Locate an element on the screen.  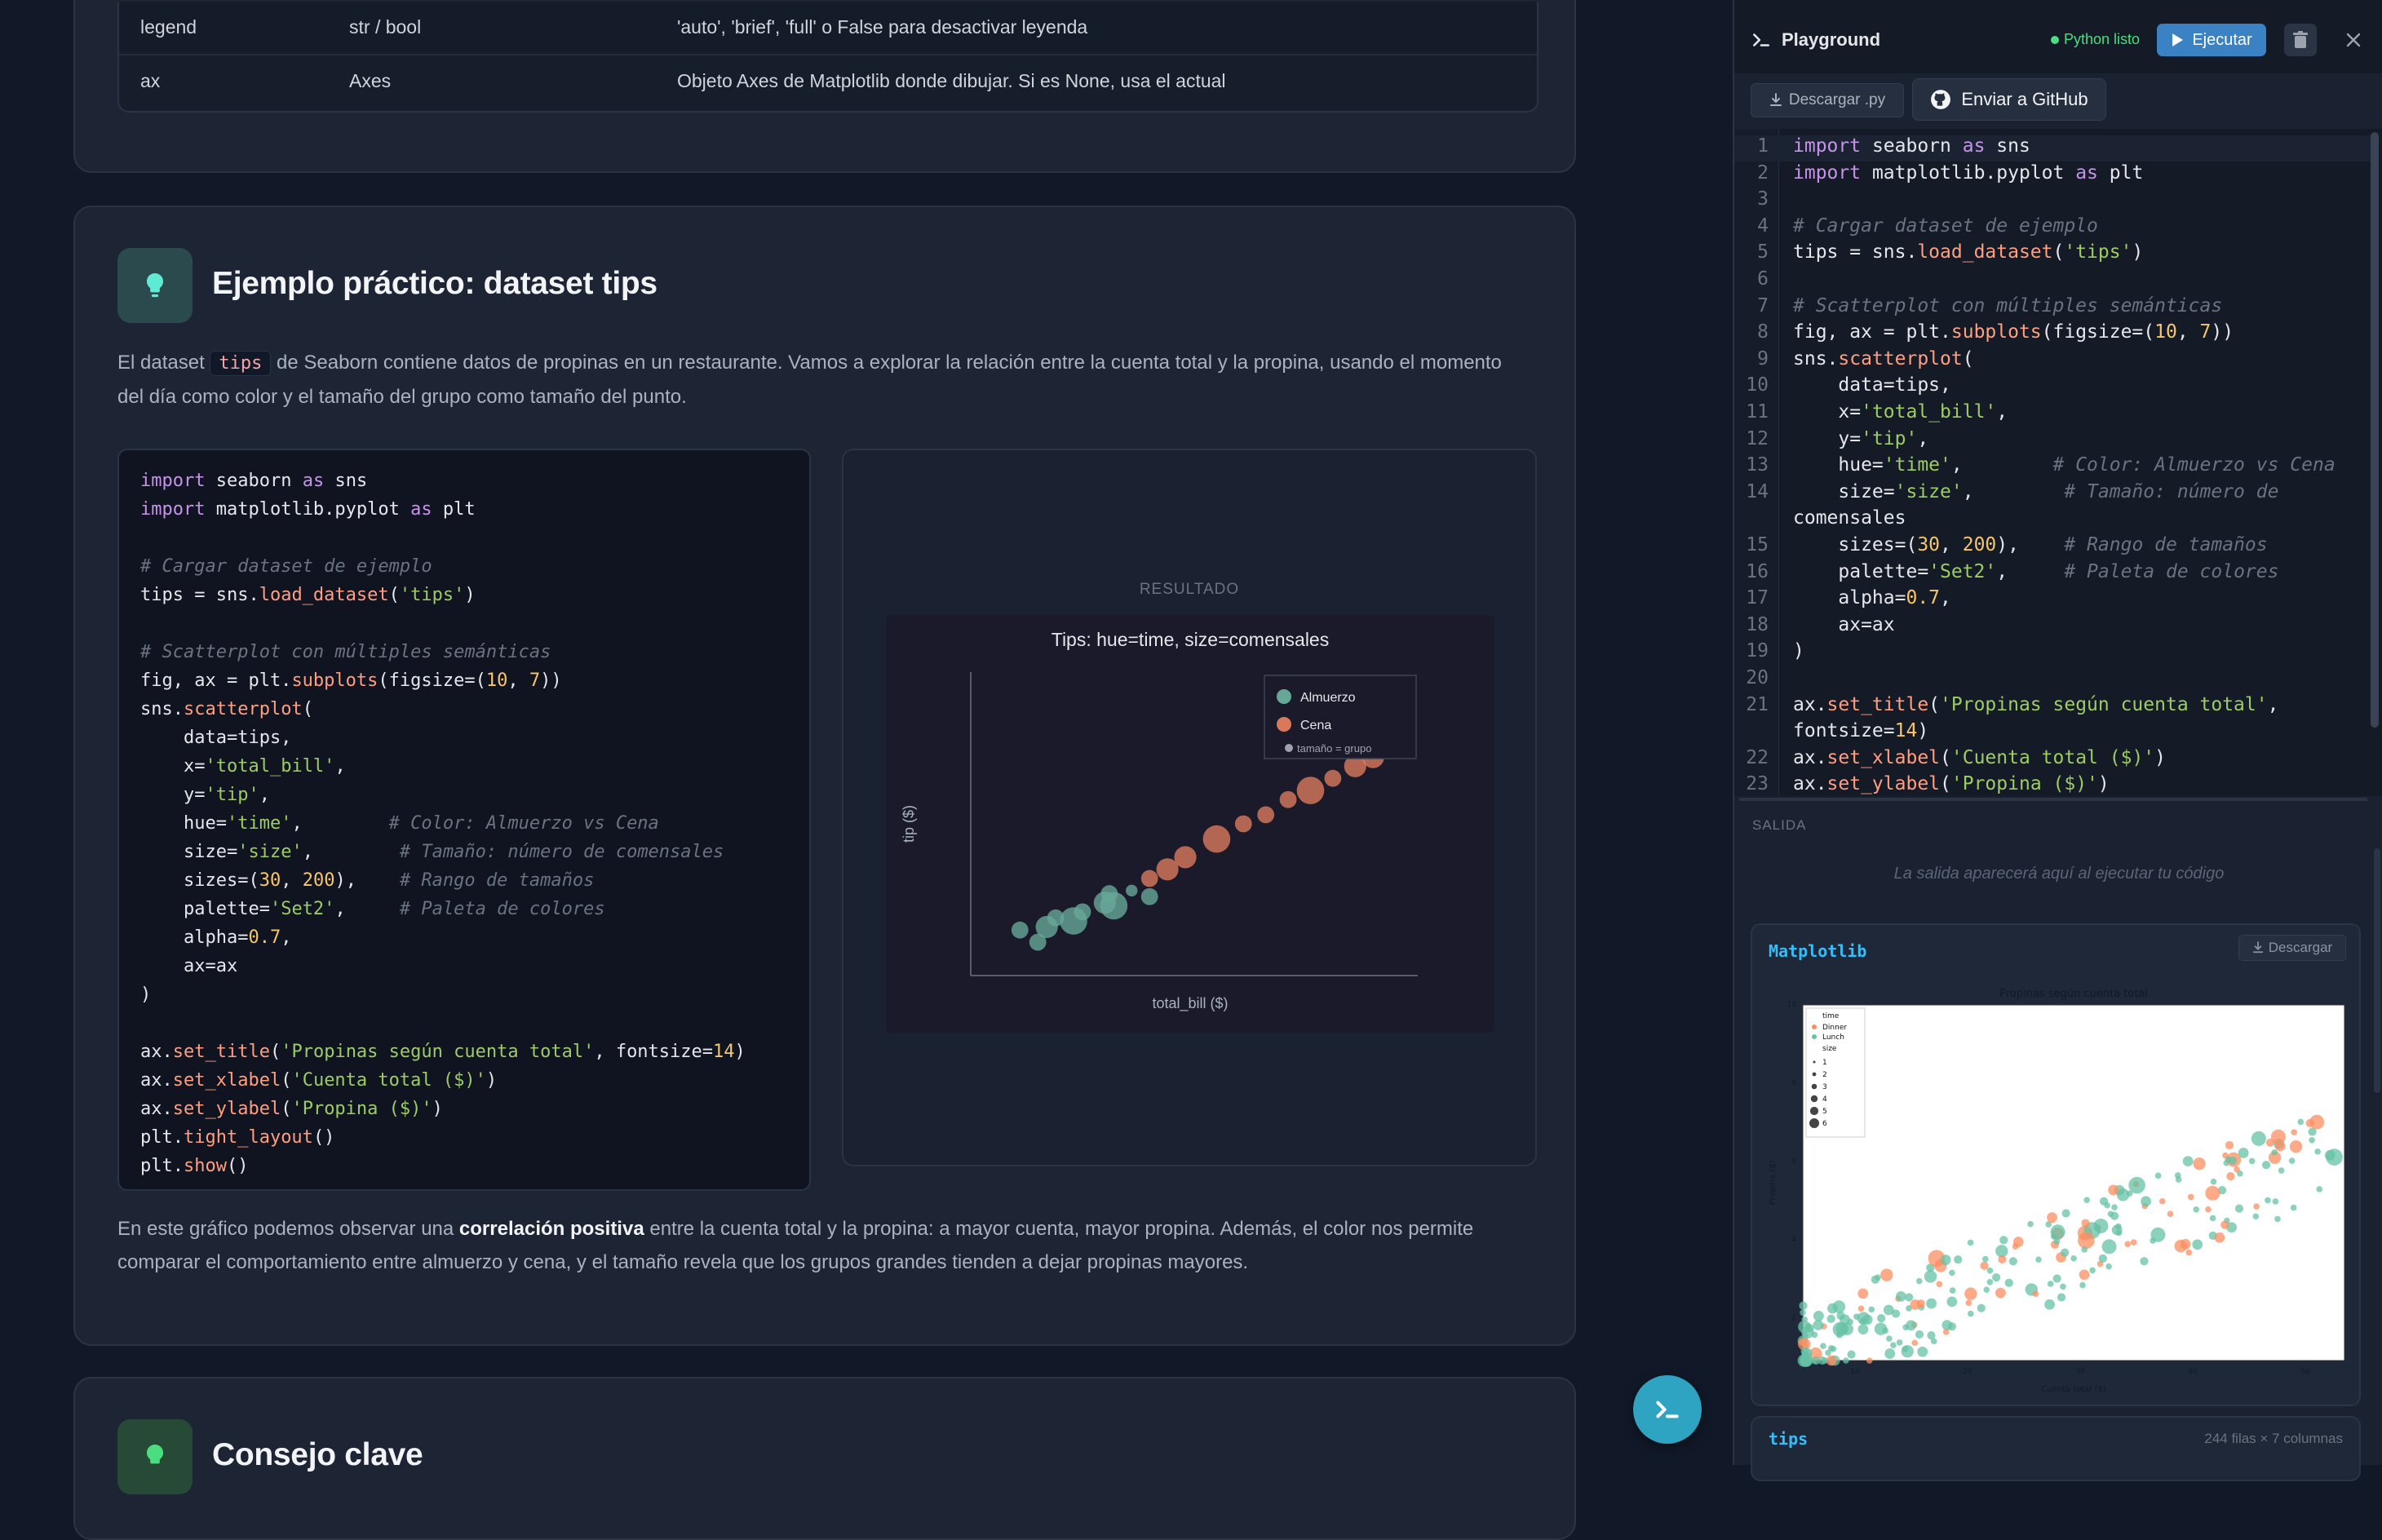
y-axis-label: tip ($) is located at coordinates (909, 824).